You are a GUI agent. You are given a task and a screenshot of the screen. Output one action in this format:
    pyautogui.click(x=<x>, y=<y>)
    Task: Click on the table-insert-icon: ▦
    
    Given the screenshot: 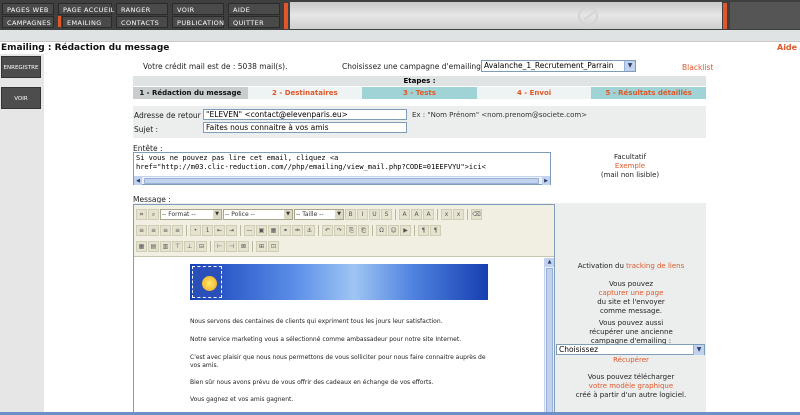 What is the action you would take?
    pyautogui.click(x=141, y=246)
    